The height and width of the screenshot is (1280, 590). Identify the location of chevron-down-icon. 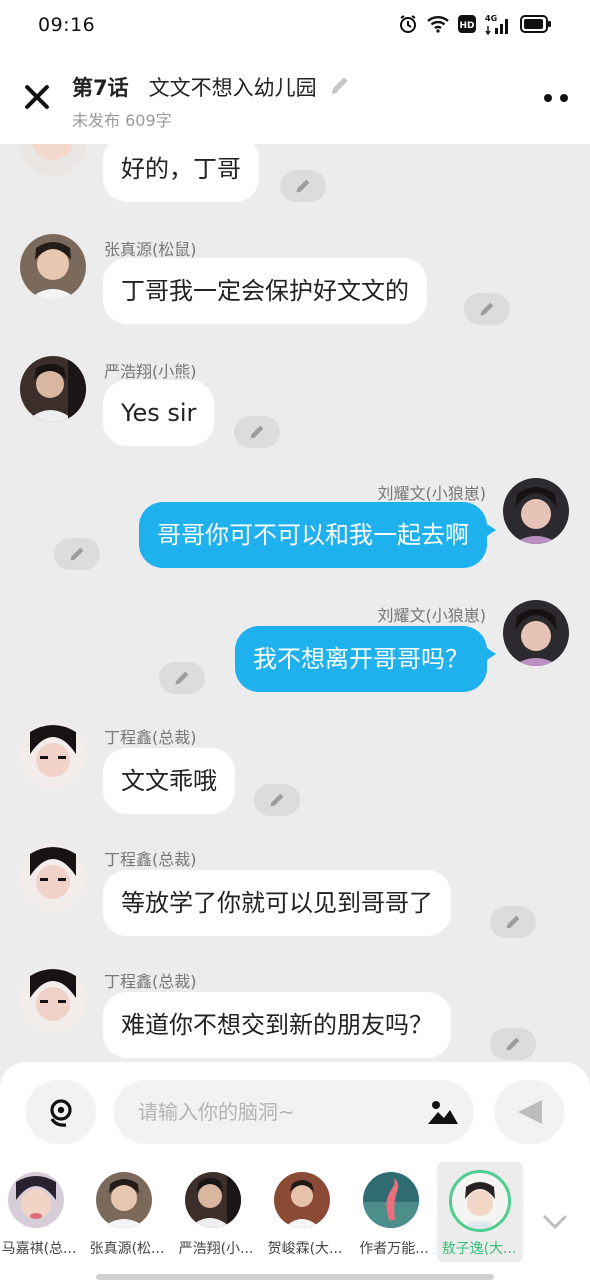
(555, 1221).